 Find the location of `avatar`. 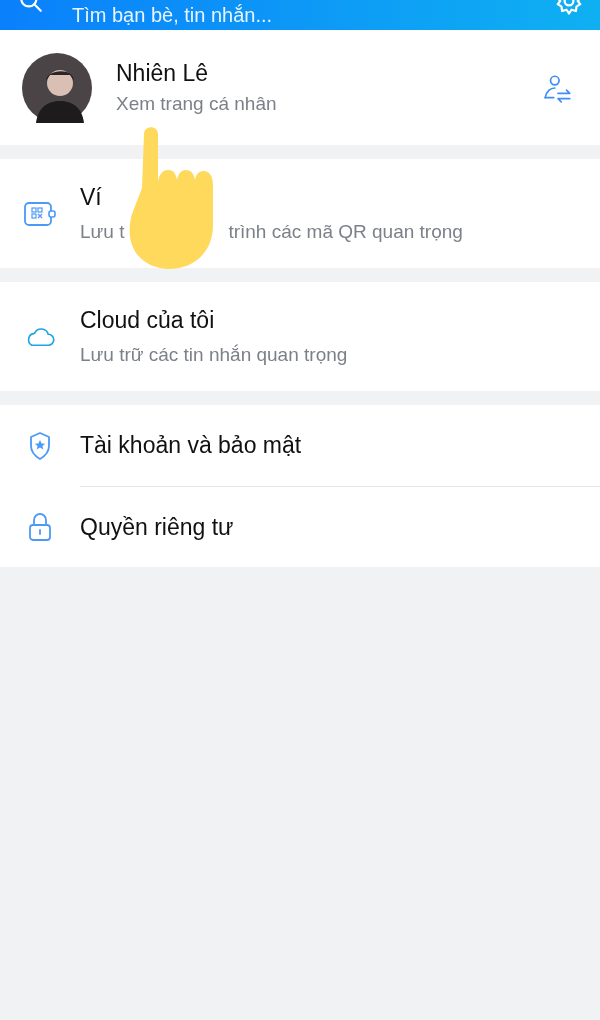

avatar is located at coordinates (57, 87).